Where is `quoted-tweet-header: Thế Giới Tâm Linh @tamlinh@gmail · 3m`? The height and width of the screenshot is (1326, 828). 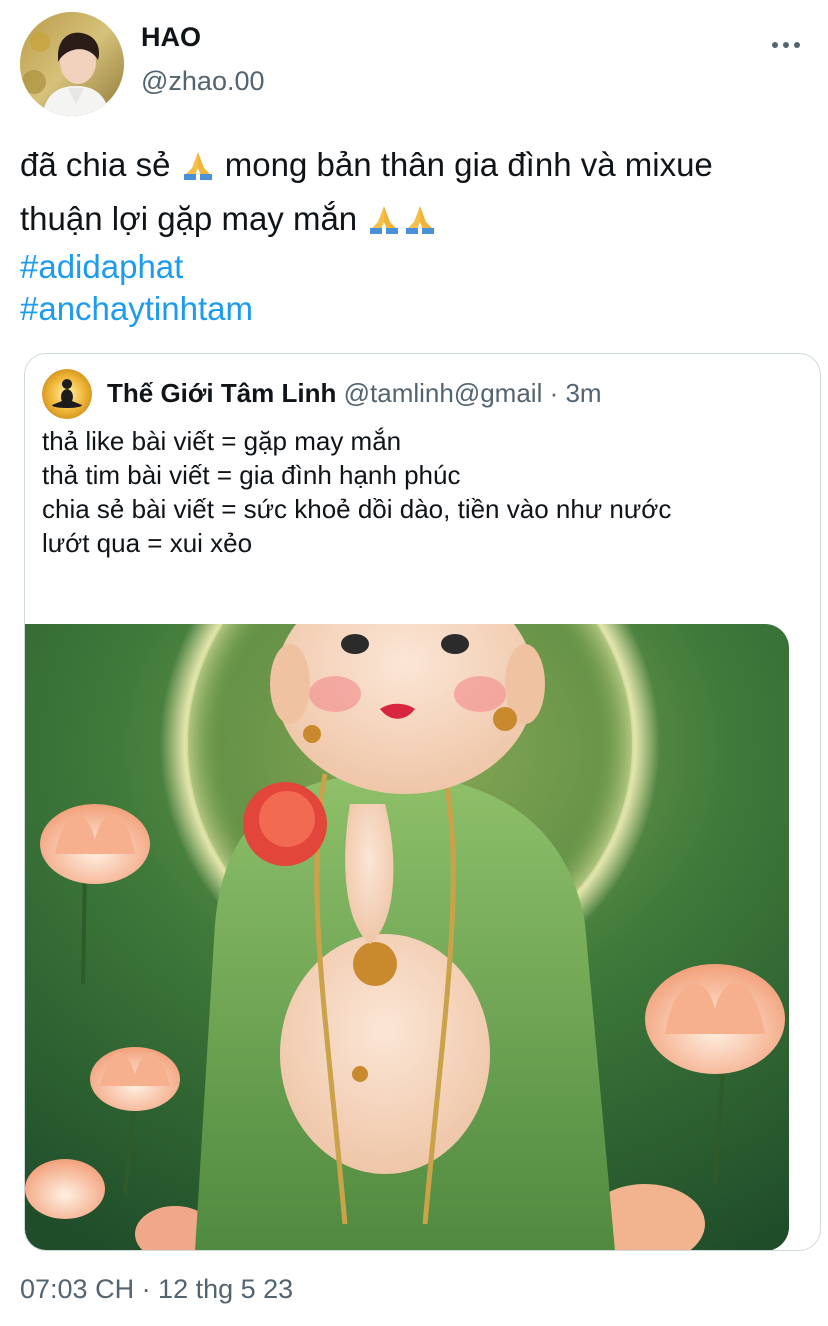
quoted-tweet-header: Thế Giới Tâm Linh @tamlinh@gmail · 3m is located at coordinates (354, 393).